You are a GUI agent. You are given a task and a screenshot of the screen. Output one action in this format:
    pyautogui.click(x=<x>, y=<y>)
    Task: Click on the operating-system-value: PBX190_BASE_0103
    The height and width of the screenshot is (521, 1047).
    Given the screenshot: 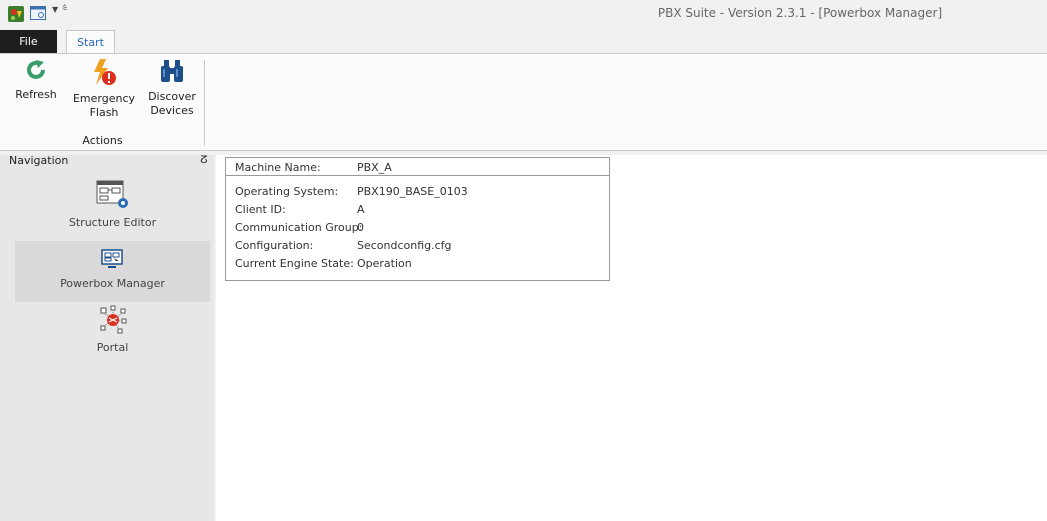 What is the action you would take?
    pyautogui.click(x=412, y=191)
    